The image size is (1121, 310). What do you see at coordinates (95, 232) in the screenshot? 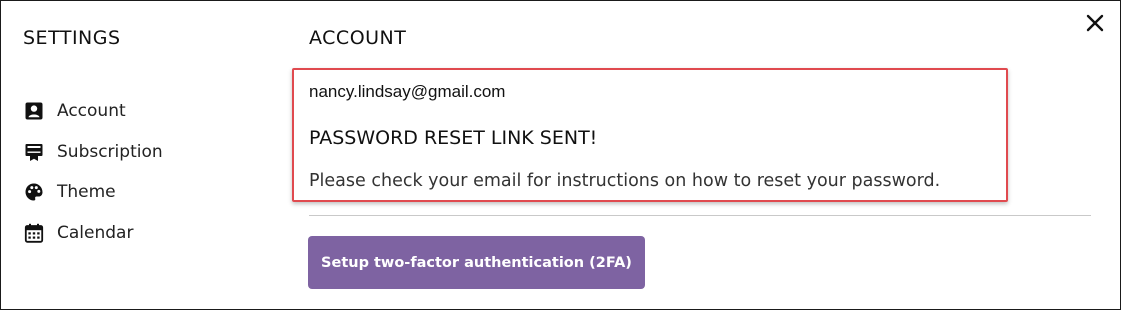
I see `sidebar-item-label: Calendar` at bounding box center [95, 232].